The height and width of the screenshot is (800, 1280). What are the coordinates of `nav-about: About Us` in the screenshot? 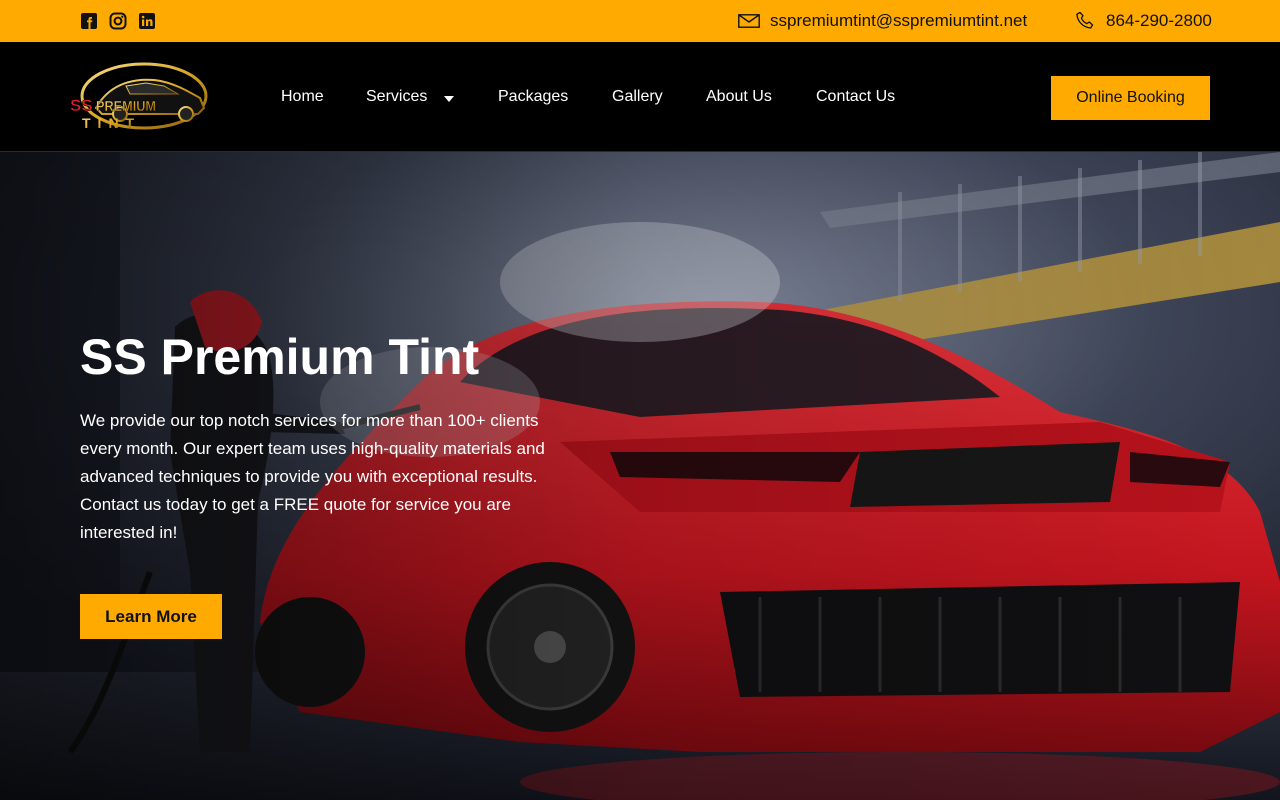 It's located at (739, 97).